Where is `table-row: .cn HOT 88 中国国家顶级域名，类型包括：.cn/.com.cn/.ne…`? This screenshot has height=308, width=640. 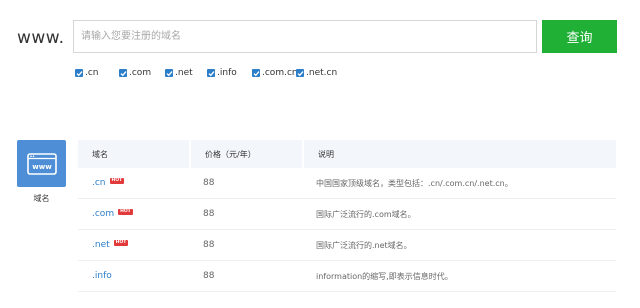 table-row: .cn HOT 88 中国国家顶级域名，类型包括：.cn/.com.cn/.ne… is located at coordinates (347, 183).